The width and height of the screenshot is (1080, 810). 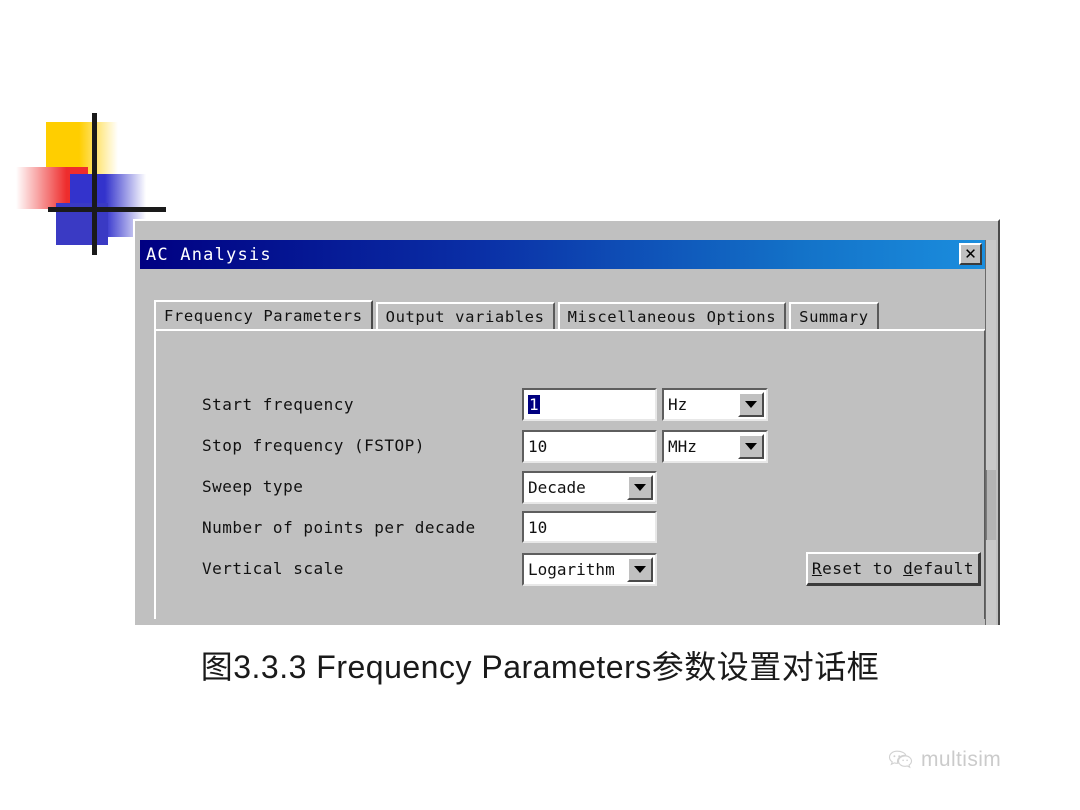 What do you see at coordinates (672, 316) in the screenshot?
I see `tab-miscellaneous-options: Miscellaneous Options` at bounding box center [672, 316].